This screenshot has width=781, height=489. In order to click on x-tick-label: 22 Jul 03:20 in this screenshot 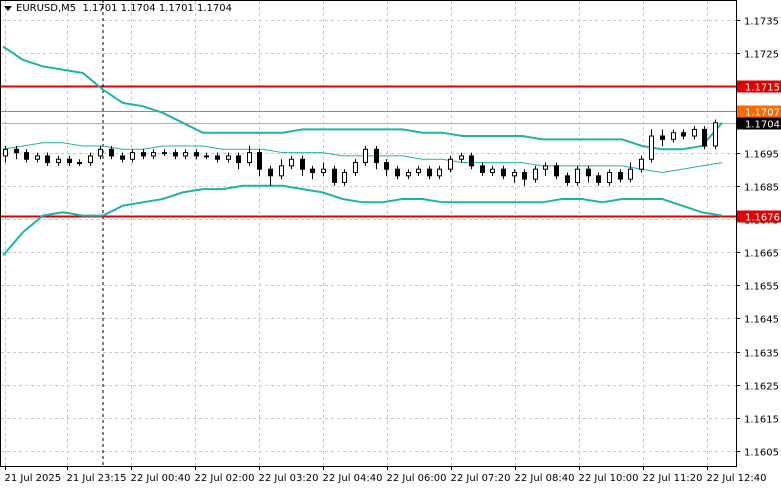, I will do `click(289, 478)`.